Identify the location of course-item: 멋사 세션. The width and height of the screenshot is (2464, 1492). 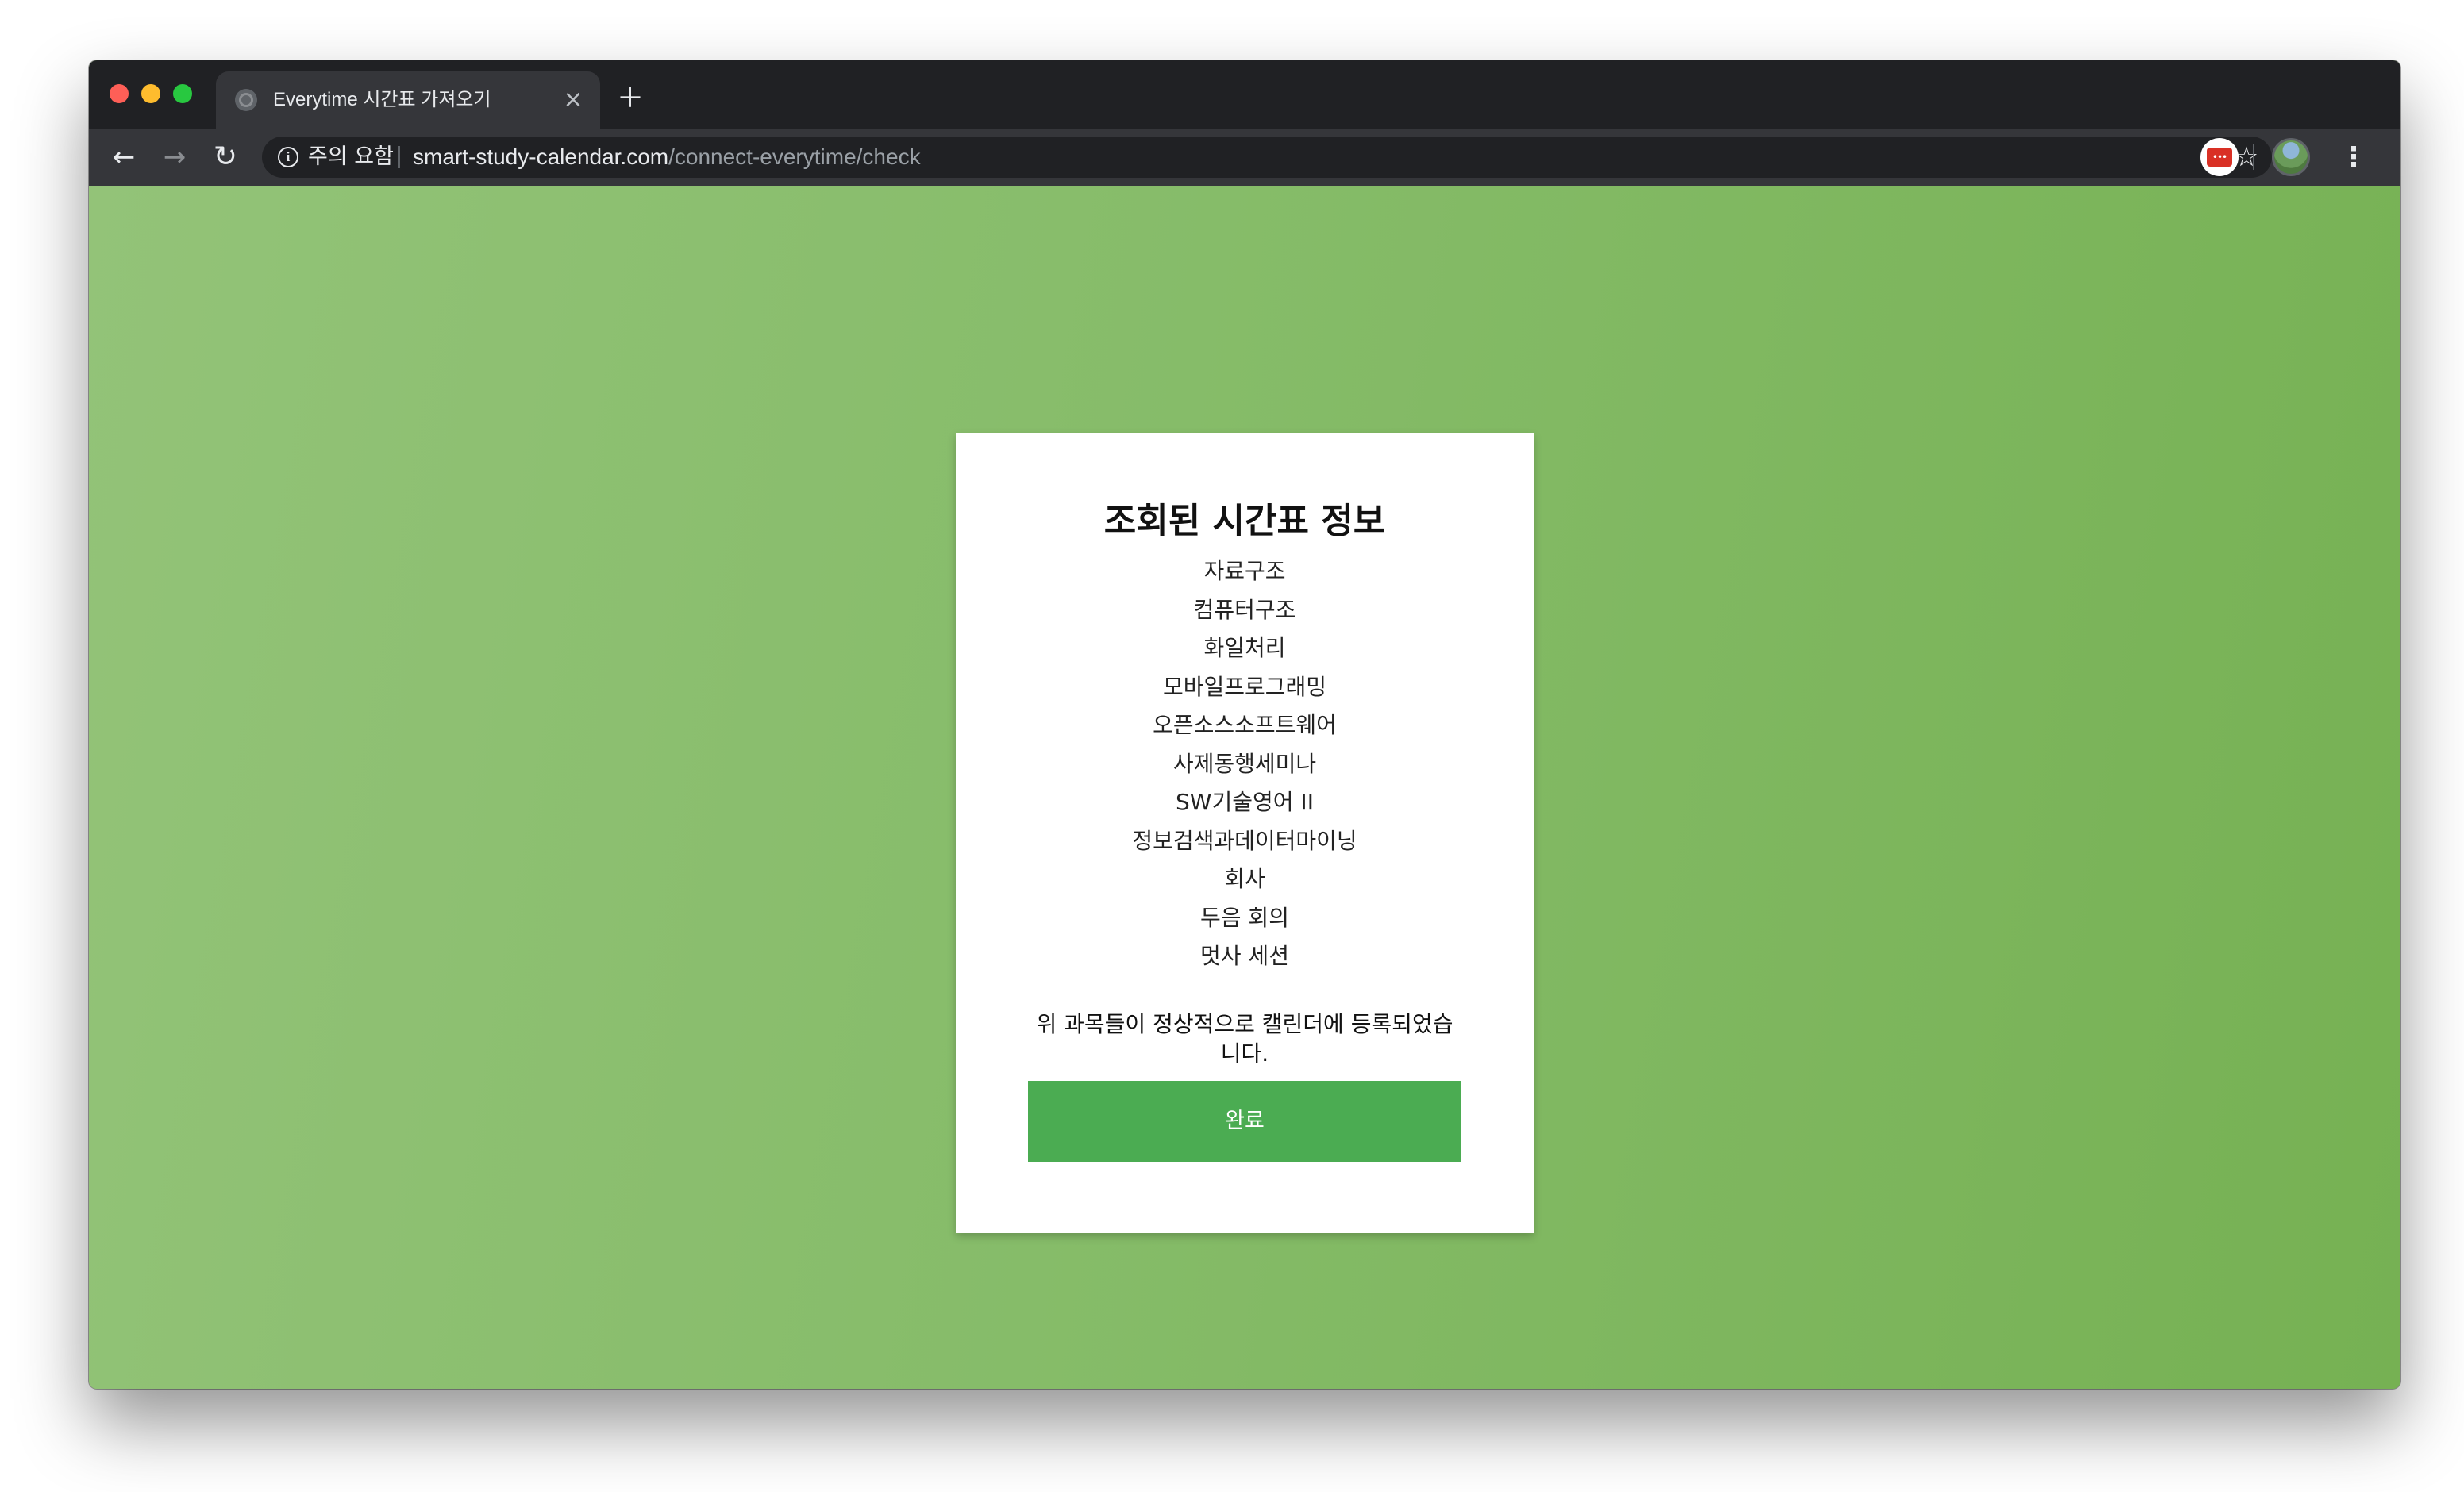
(1244, 956).